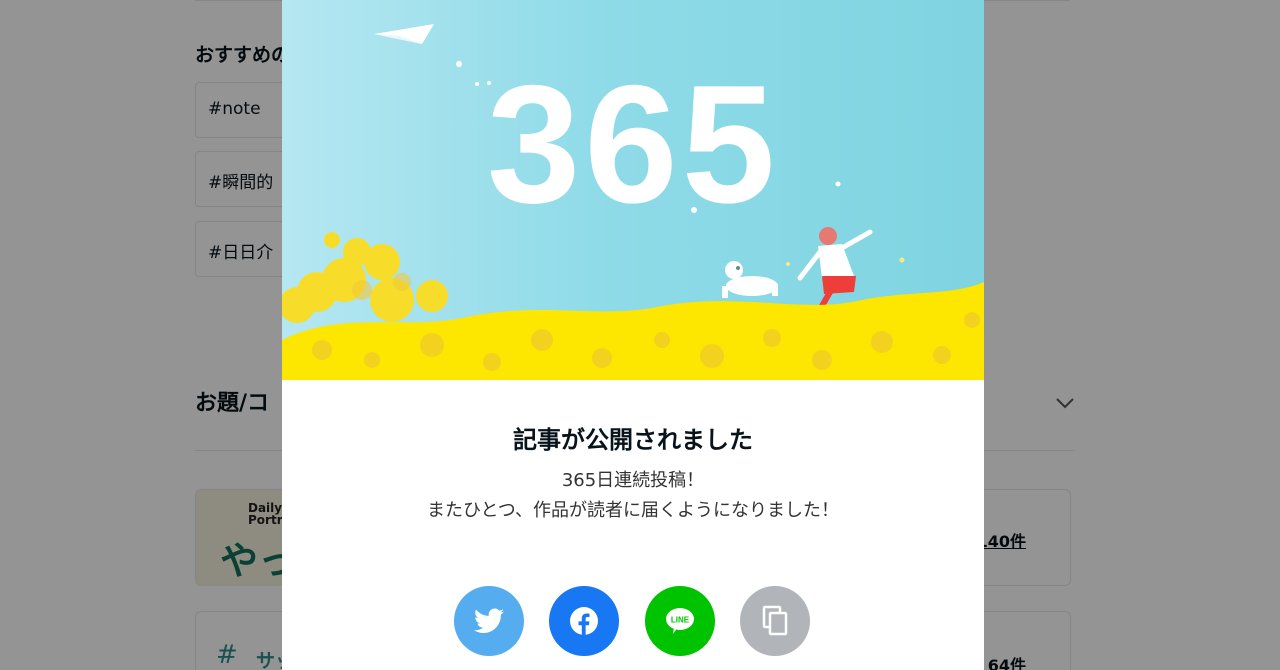 The width and height of the screenshot is (1280, 670). Describe the element at coordinates (633, 480) in the screenshot. I see `streak-message: 365日連続投稿！` at that location.